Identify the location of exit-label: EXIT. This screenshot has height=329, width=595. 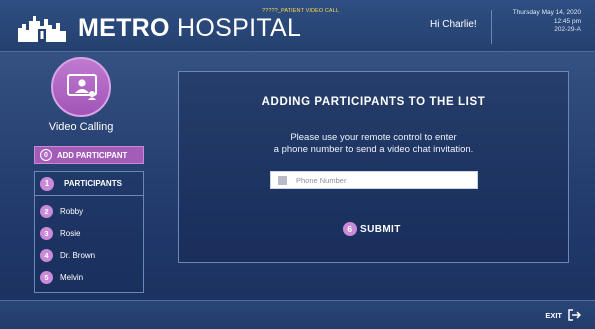
(553, 315).